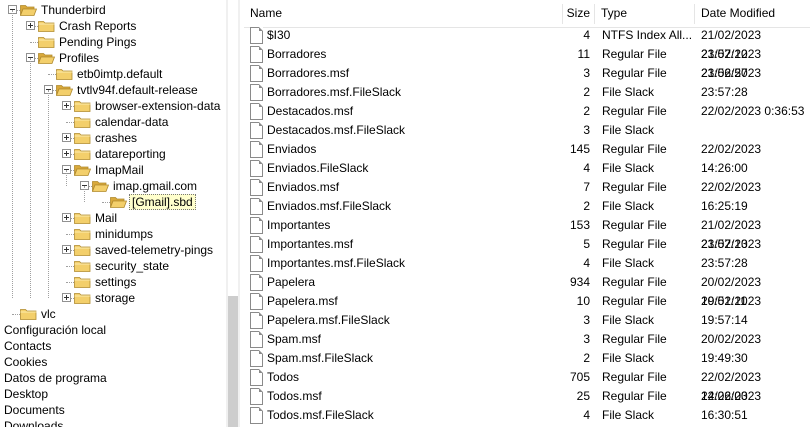  What do you see at coordinates (132, 266) in the screenshot?
I see `tree-node-label: security_state` at bounding box center [132, 266].